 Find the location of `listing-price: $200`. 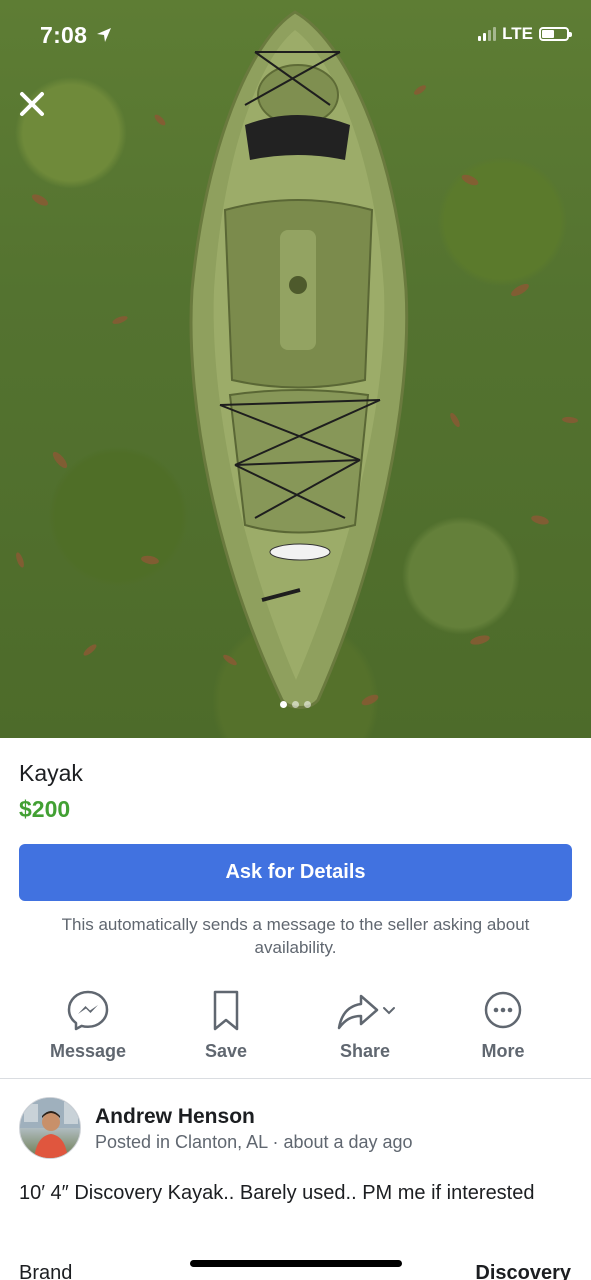

listing-price: $200 is located at coordinates (45, 809).